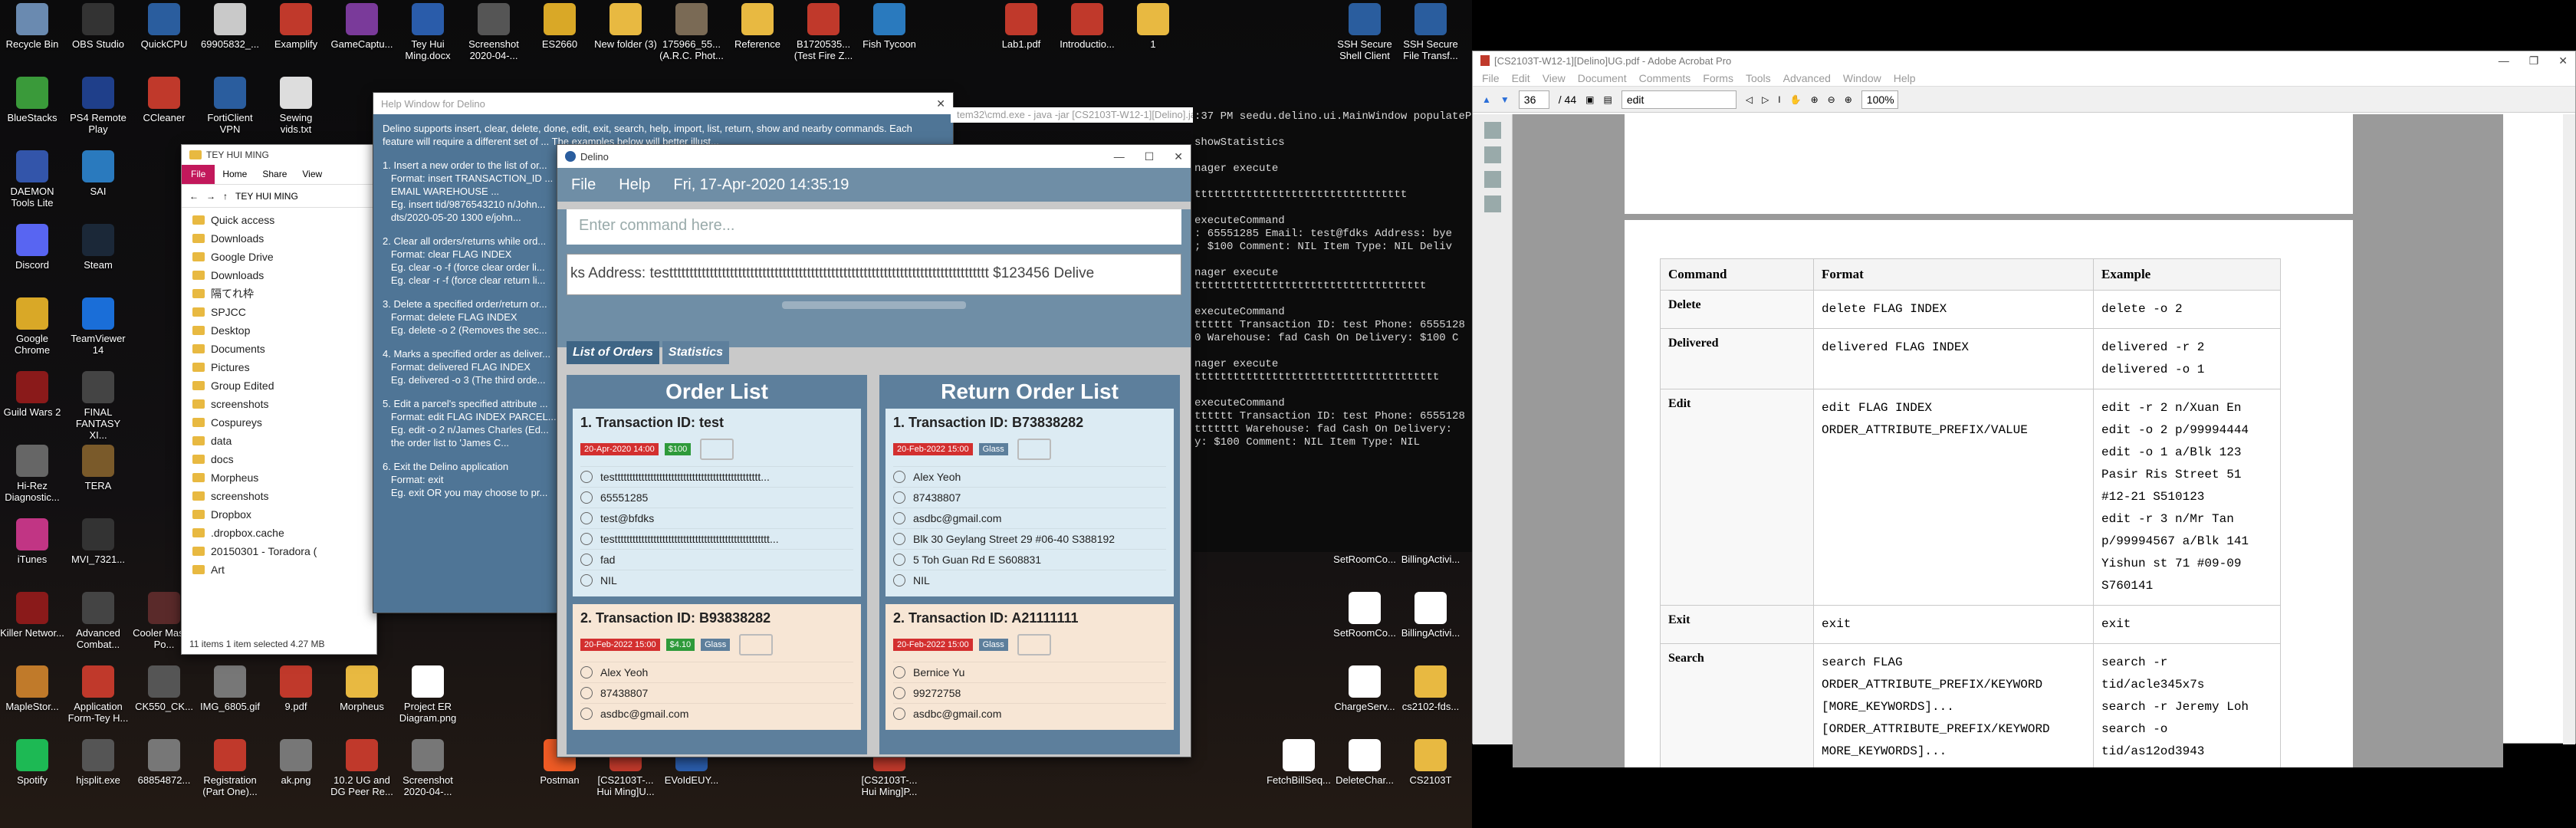 Image resolution: width=2576 pixels, height=828 pixels. What do you see at coordinates (1766, 100) in the screenshot?
I see `find-next-icon: ▷` at bounding box center [1766, 100].